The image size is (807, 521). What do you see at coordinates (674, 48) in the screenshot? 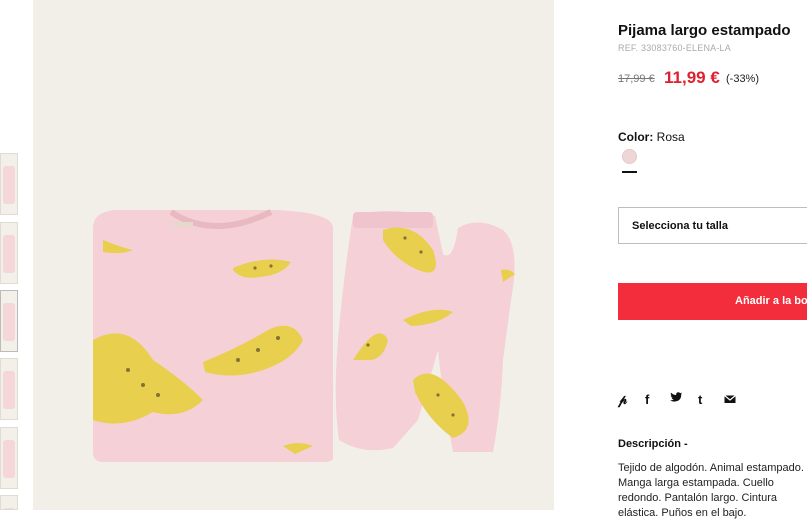
I see `product-reference: REF. 33083760-ELENA-LA` at bounding box center [674, 48].